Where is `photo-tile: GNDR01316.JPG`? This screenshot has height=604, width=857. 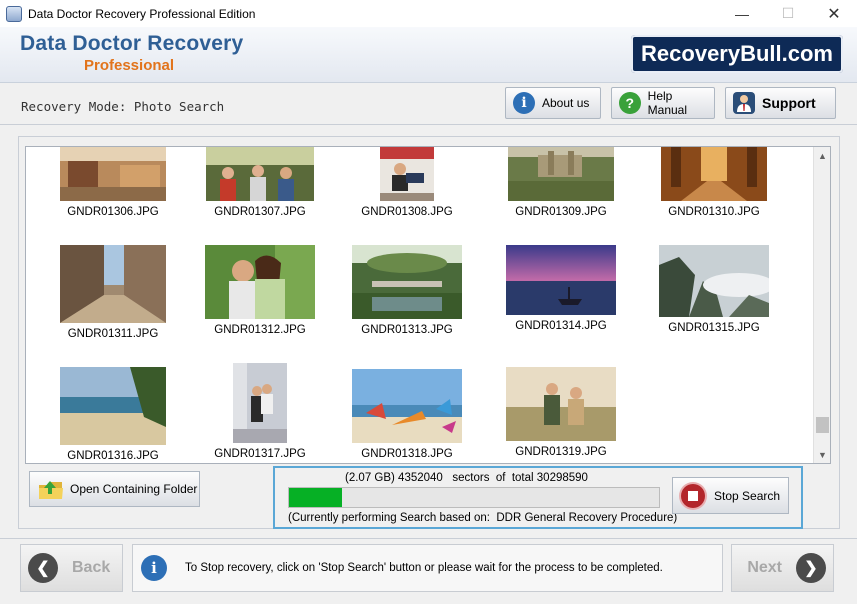 photo-tile: GNDR01316.JPG is located at coordinates (113, 414).